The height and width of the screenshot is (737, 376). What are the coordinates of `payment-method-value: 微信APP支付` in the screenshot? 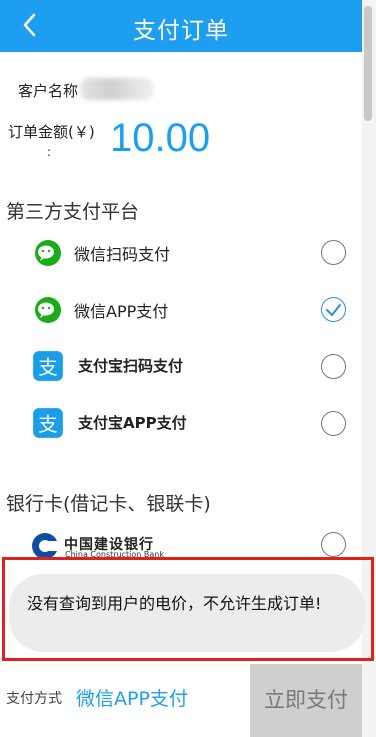 It's located at (132, 699).